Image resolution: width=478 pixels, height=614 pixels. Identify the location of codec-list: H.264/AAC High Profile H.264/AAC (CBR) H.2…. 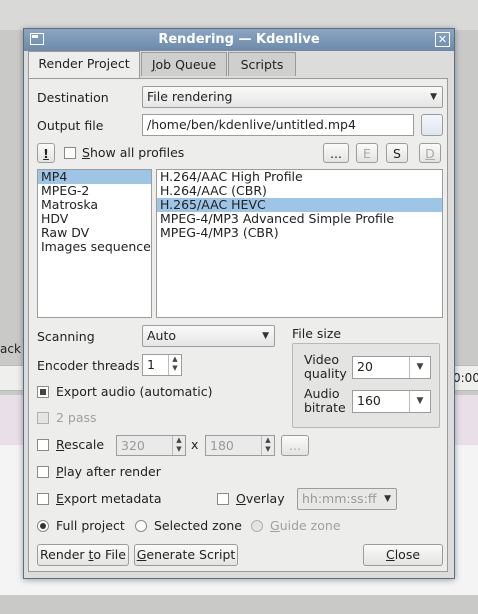
(299, 243).